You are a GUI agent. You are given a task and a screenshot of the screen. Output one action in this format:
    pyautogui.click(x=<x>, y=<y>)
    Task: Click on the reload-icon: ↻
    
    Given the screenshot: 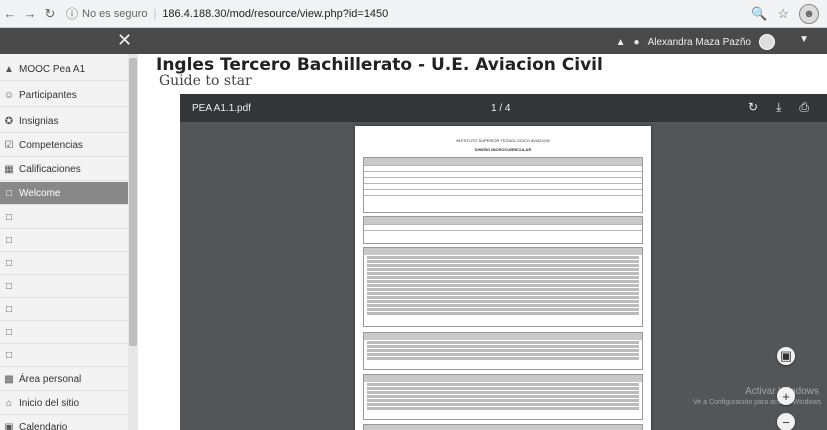 What is the action you would take?
    pyautogui.click(x=50, y=14)
    